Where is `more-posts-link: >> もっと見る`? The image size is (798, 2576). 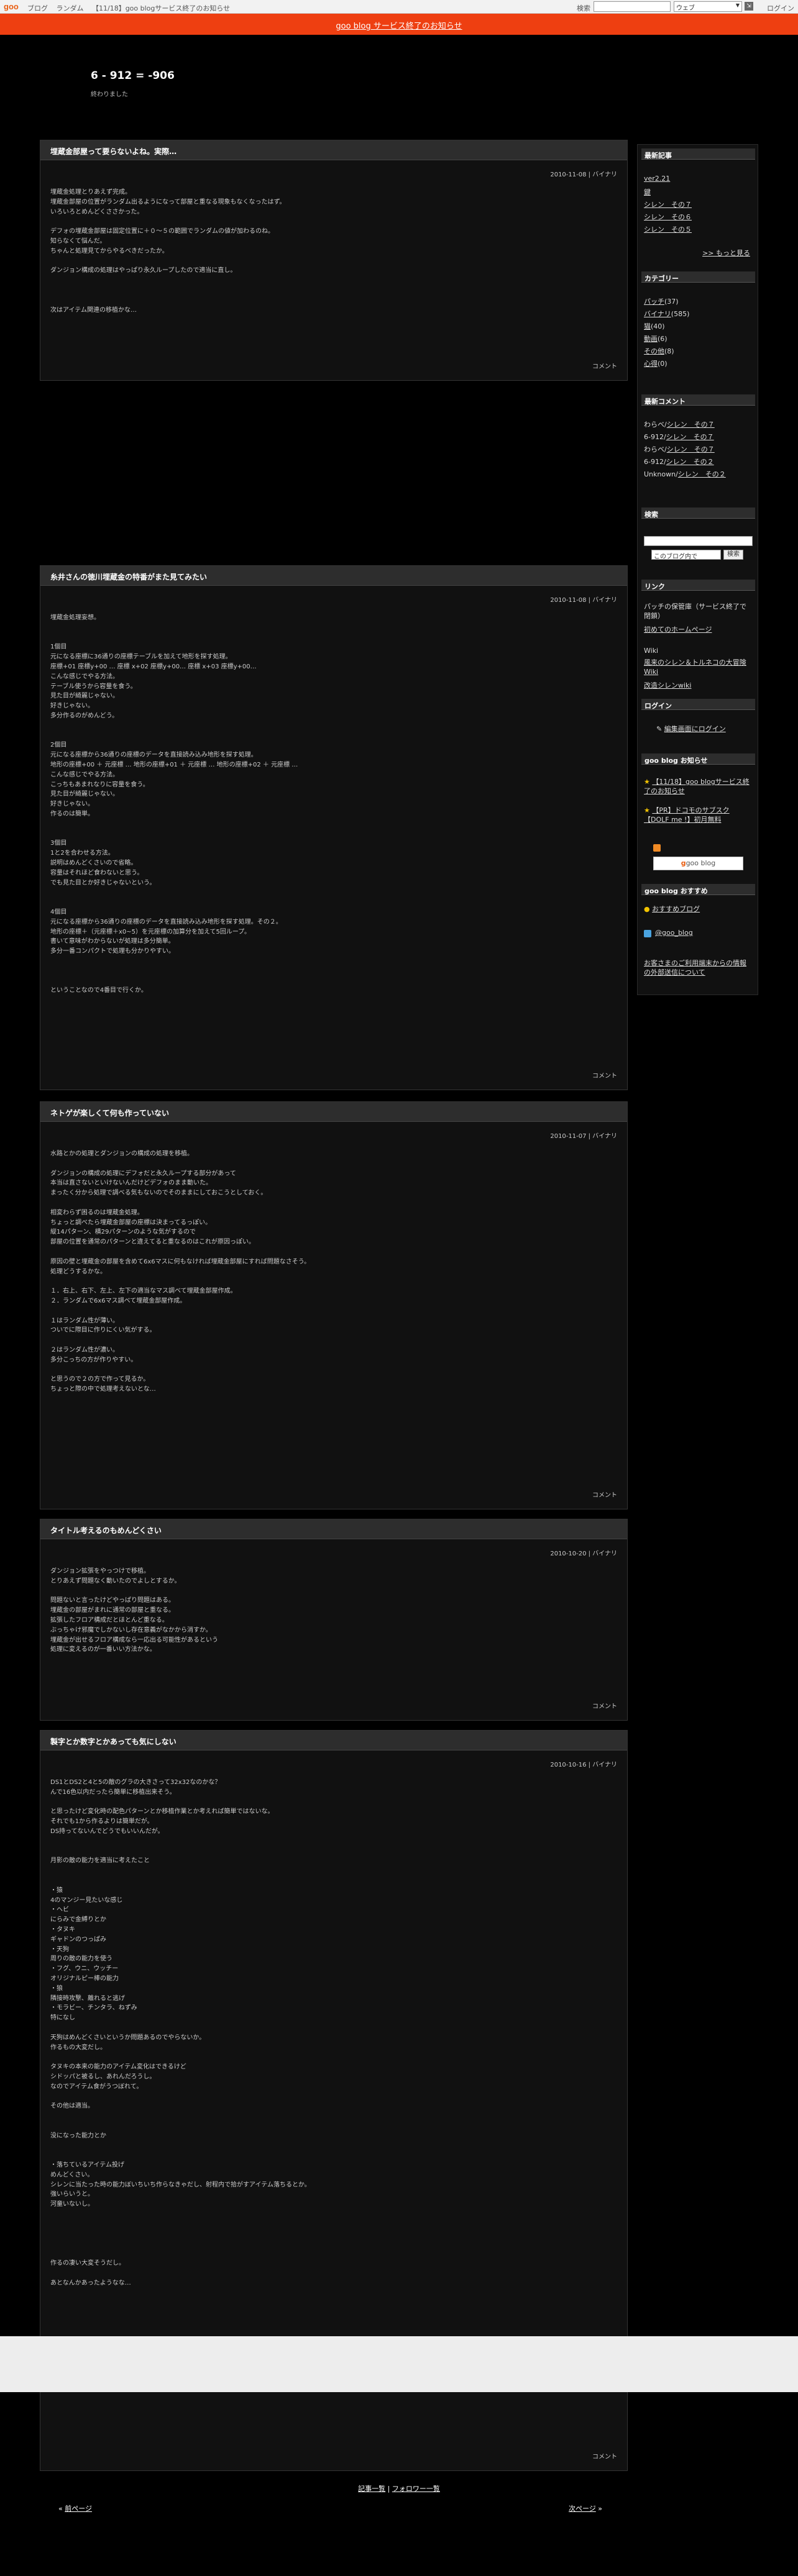
more-posts-link: >> もっと見る is located at coordinates (726, 253).